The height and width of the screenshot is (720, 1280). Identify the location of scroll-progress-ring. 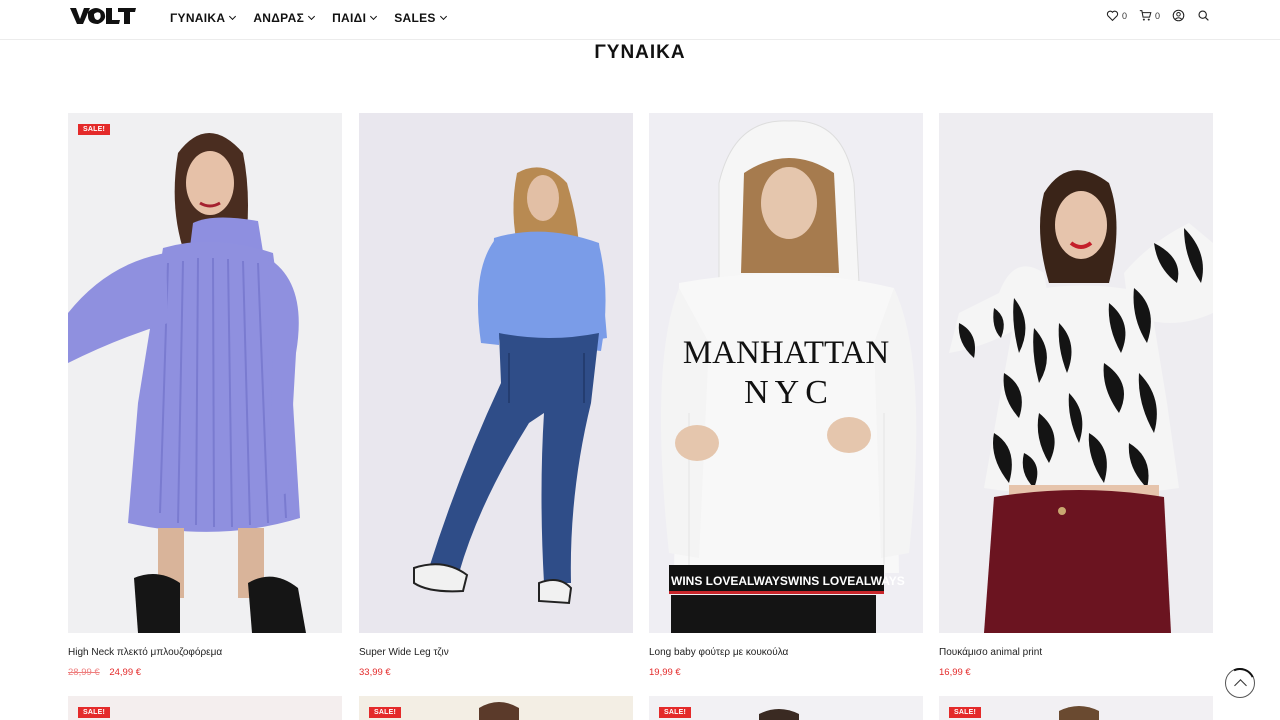
(1240, 683).